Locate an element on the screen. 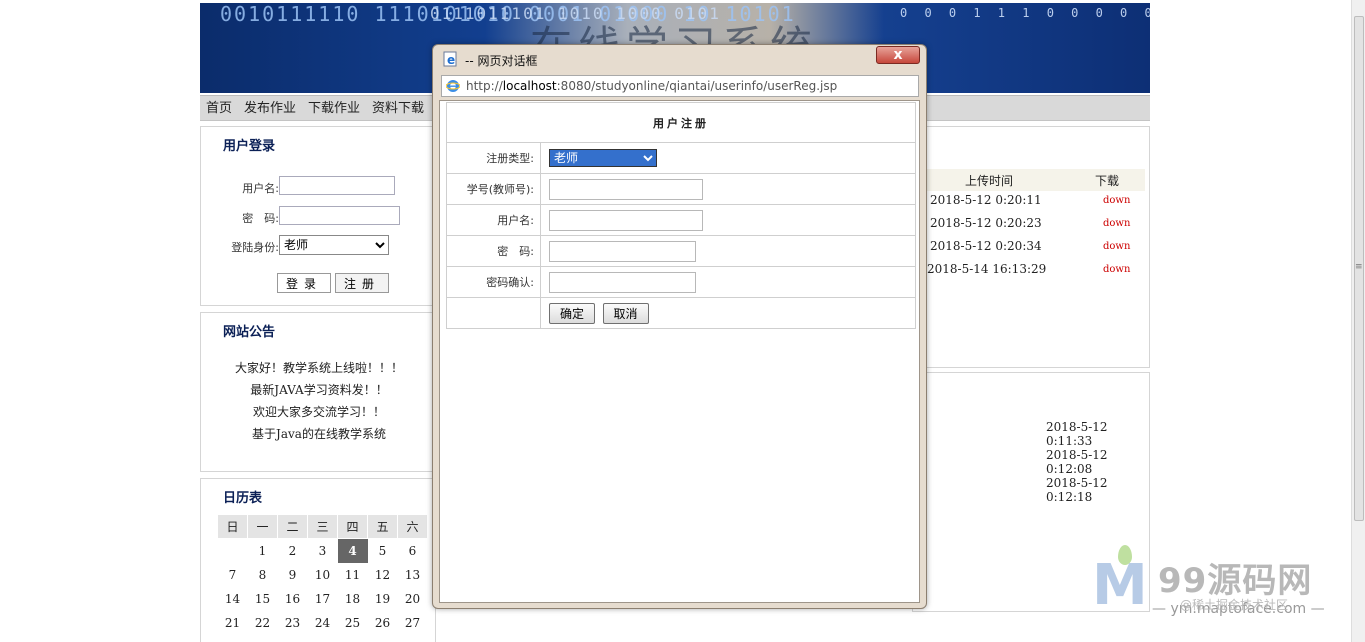  notice-item: 欢迎大家多交流学习！！ is located at coordinates (319, 412).